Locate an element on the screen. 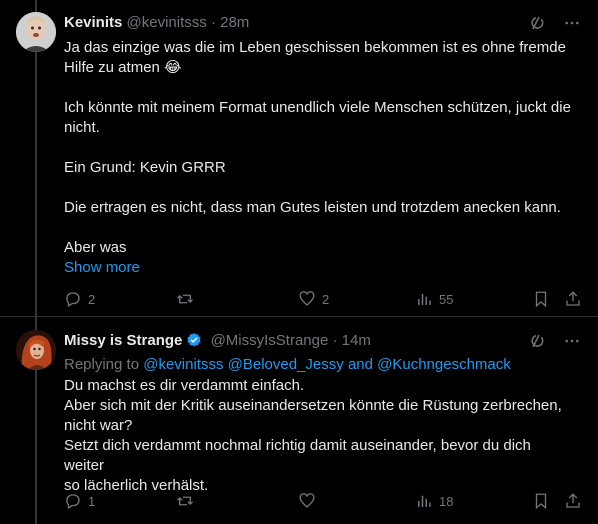 The width and height of the screenshot is (598, 524). mention-link: @Beloved_Jessy is located at coordinates (286, 364).